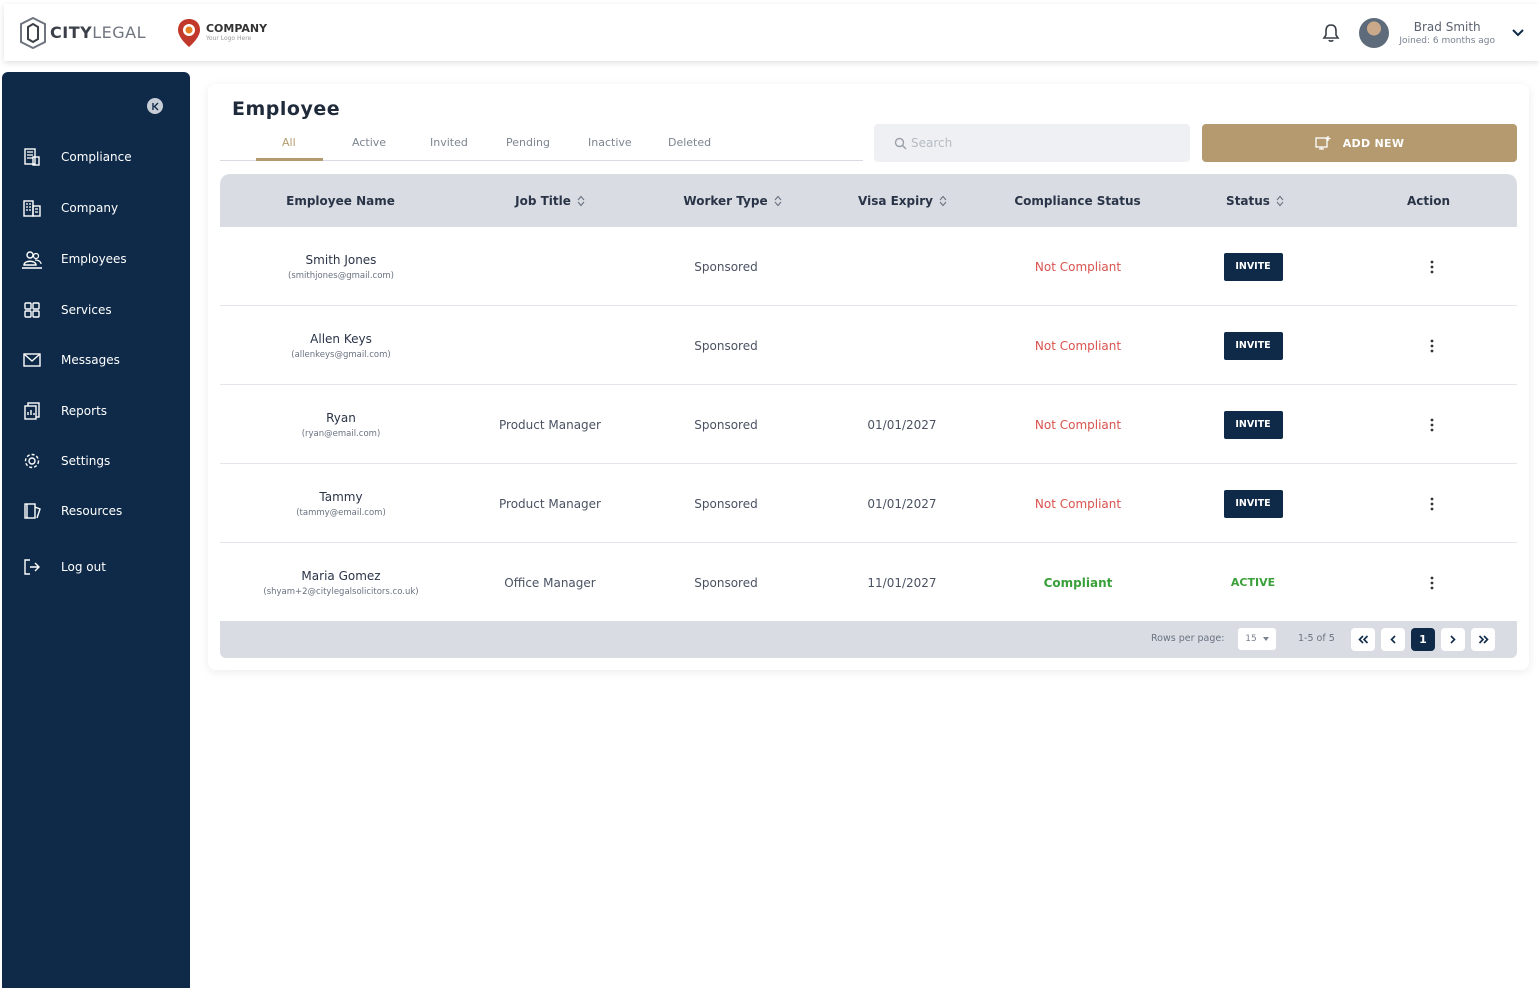  Describe the element at coordinates (341, 433) in the screenshot. I see `employee-email: (ryan@email.com)` at that location.